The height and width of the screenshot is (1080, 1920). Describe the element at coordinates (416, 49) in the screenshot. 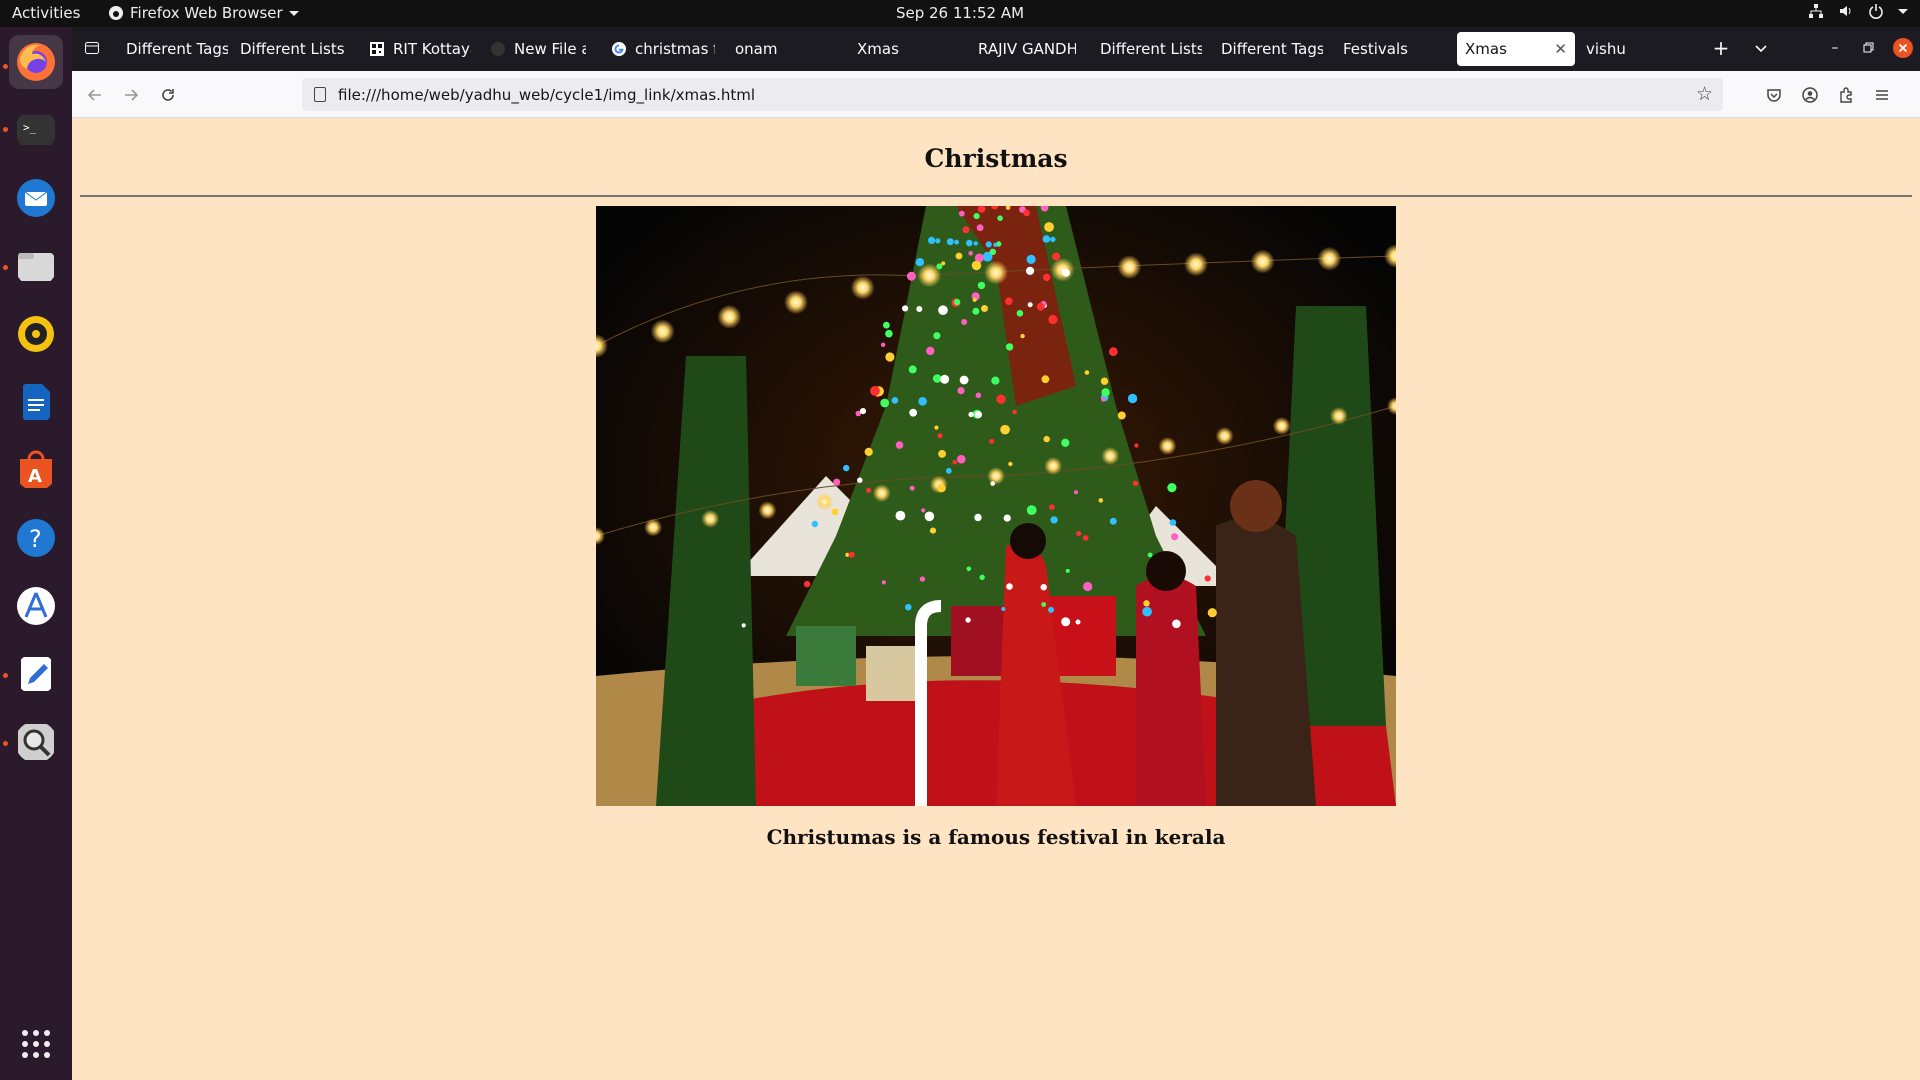

I see `tab: RIT Kottayam` at that location.